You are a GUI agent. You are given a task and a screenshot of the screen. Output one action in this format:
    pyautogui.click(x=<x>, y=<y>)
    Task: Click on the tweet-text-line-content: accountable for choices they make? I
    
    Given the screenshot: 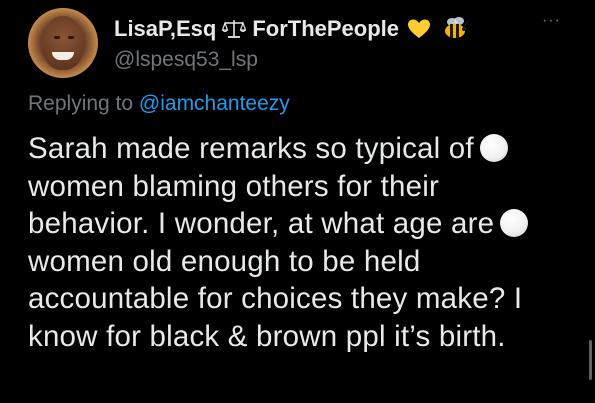 What is the action you would take?
    pyautogui.click(x=275, y=298)
    